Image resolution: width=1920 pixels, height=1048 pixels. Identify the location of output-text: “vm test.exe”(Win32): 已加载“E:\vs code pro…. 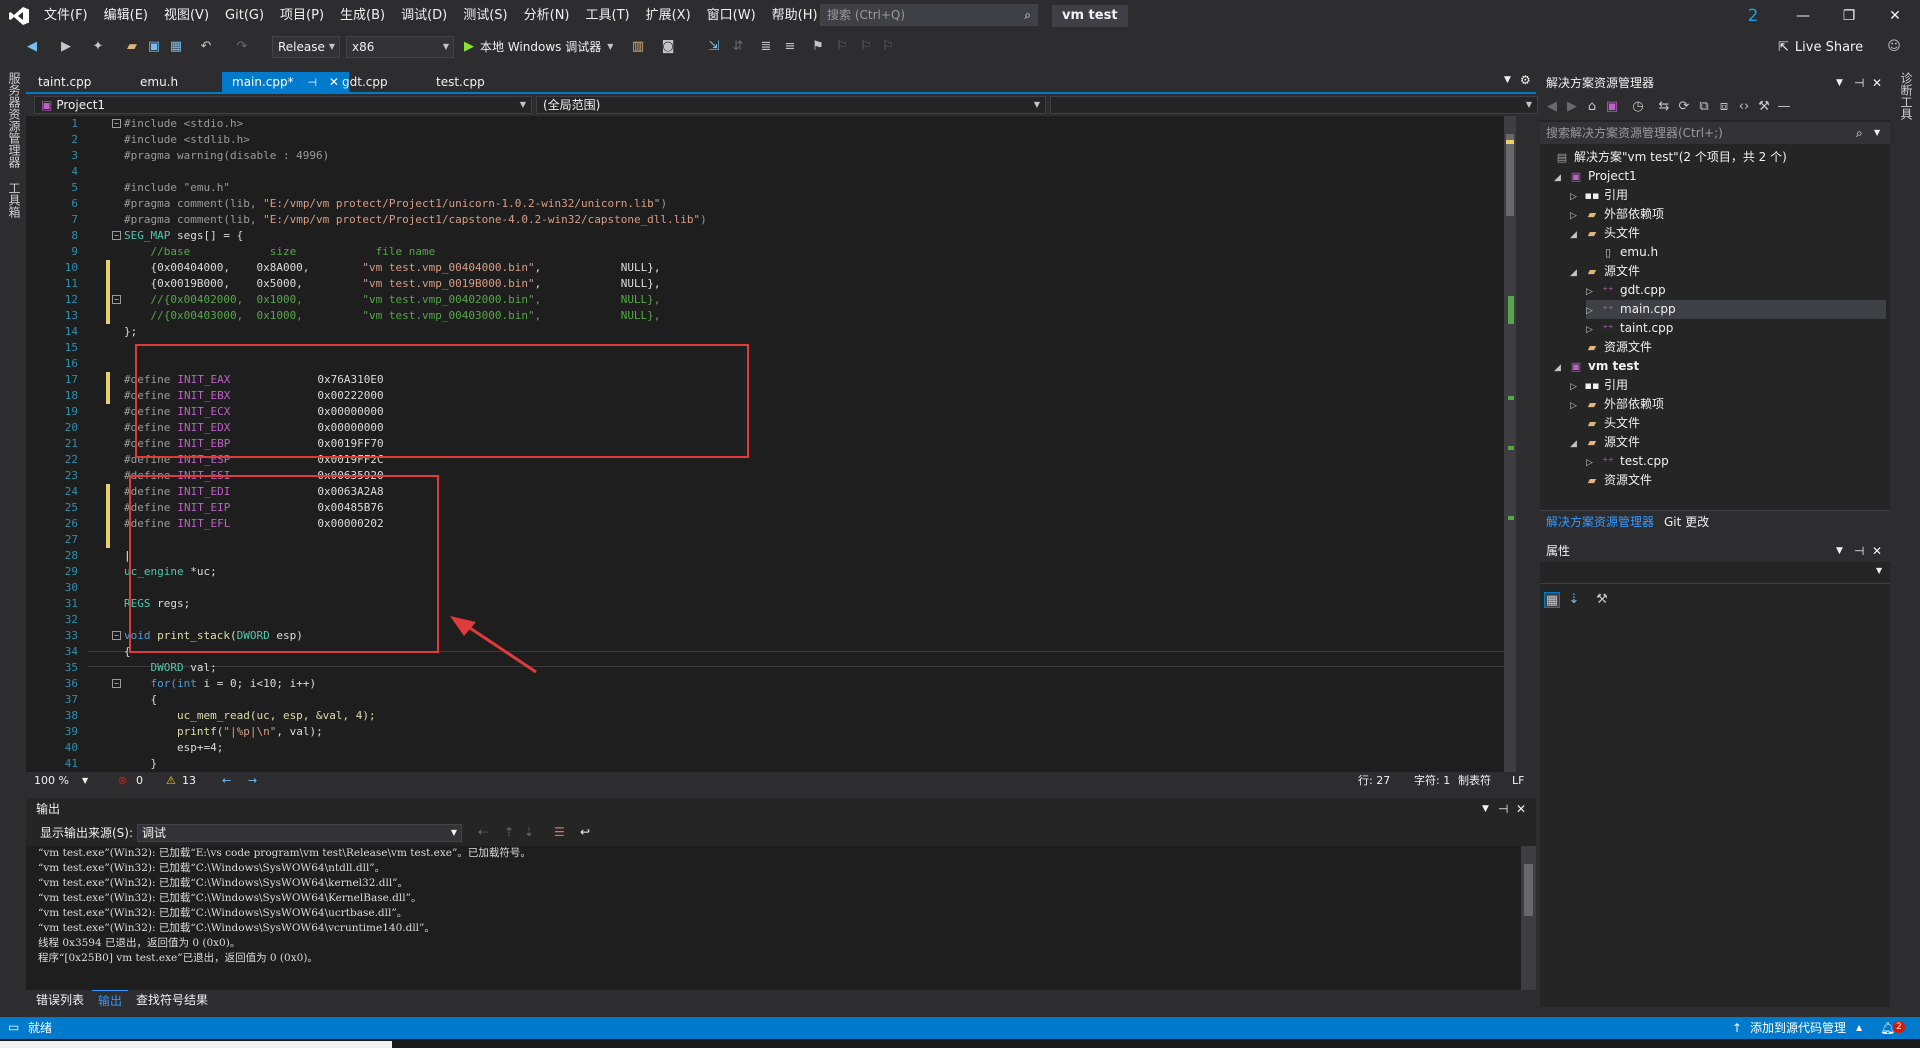
(773, 918).